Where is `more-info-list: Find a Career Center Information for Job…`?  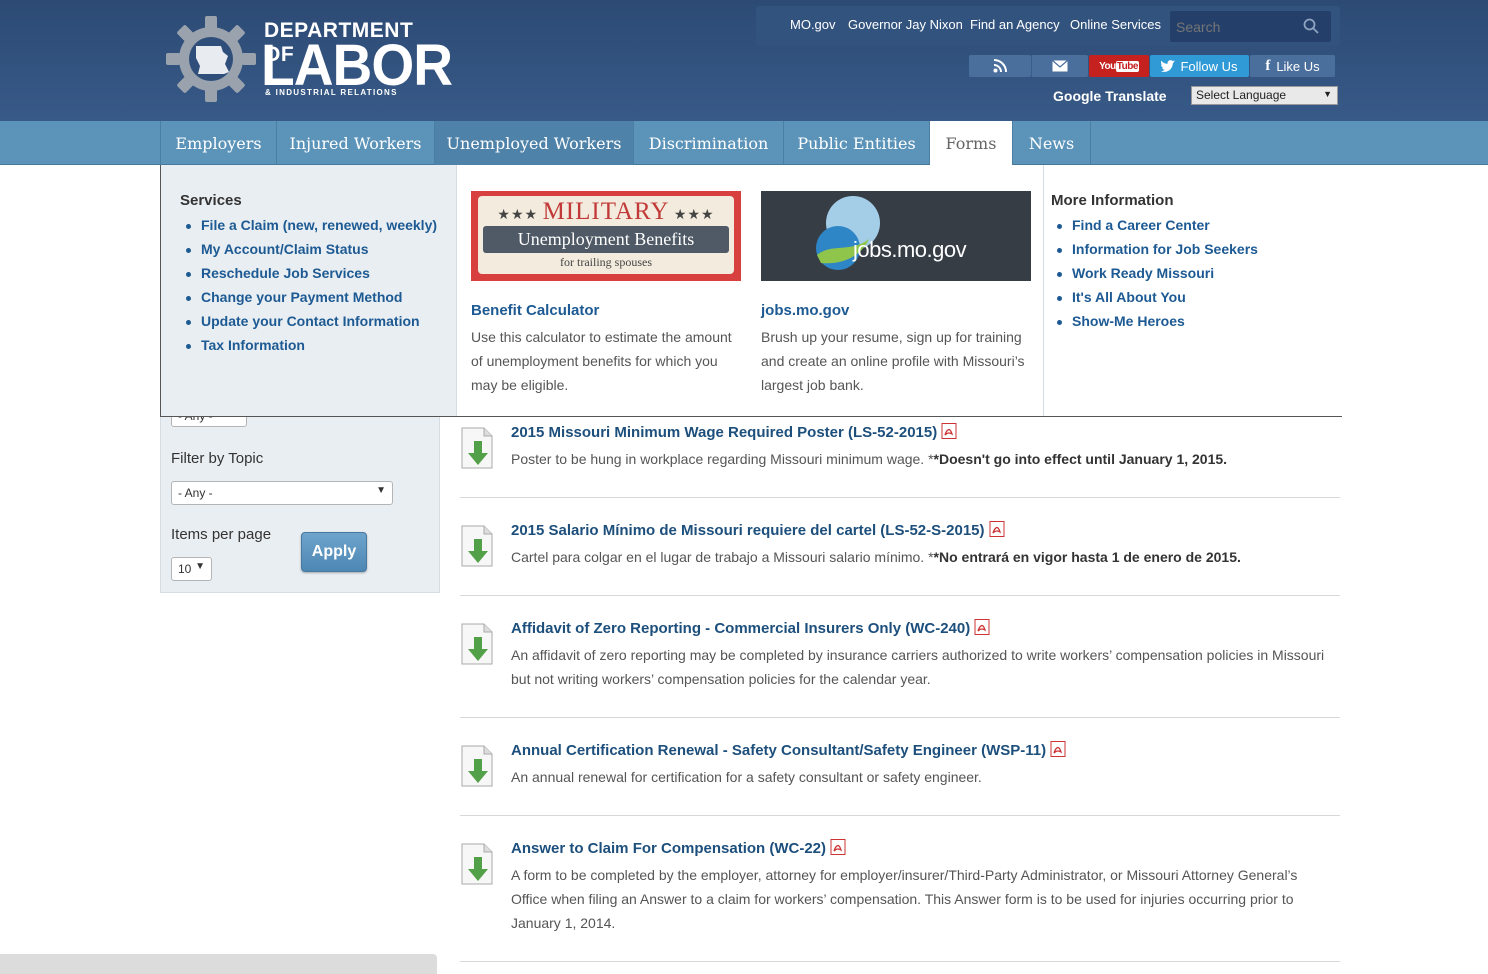
more-info-list: Find a Career Center Information for Job… is located at coordinates (1155, 277).